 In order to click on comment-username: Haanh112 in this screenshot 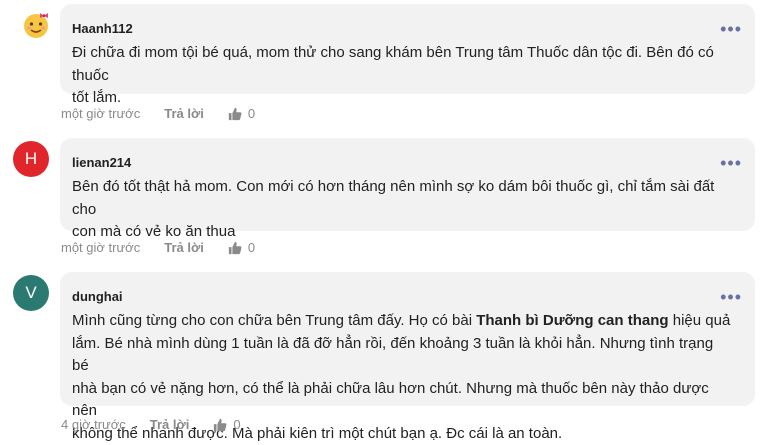, I will do `click(102, 28)`.